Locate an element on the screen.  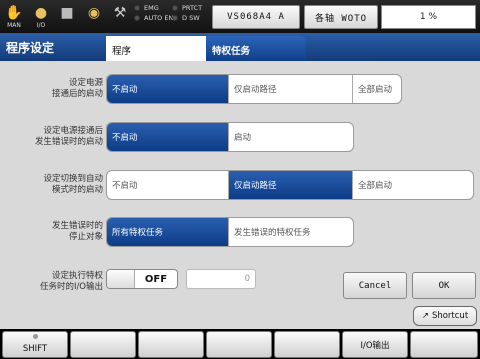
shortcut-icon: ↗ is located at coordinates (425, 316).